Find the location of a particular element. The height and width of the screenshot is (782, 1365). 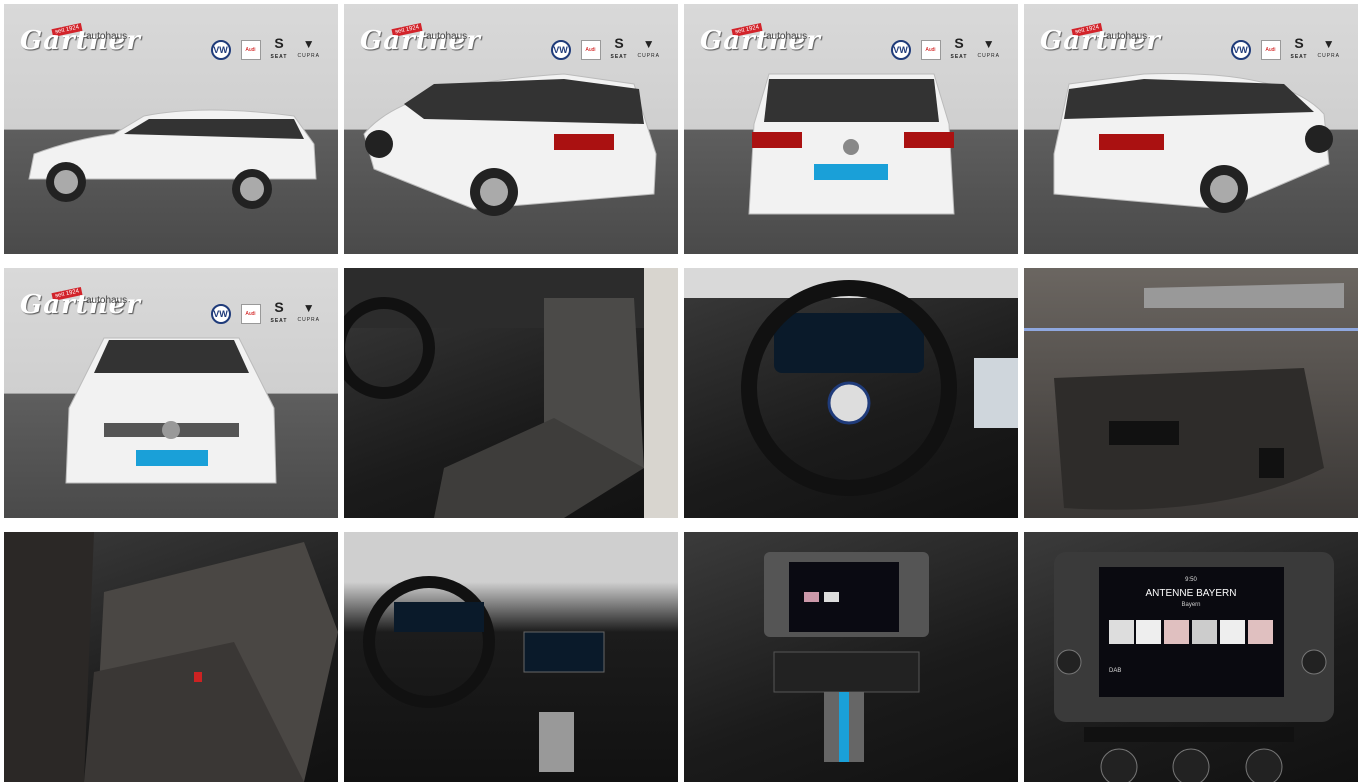

car-rear-view is located at coordinates (851, 144).